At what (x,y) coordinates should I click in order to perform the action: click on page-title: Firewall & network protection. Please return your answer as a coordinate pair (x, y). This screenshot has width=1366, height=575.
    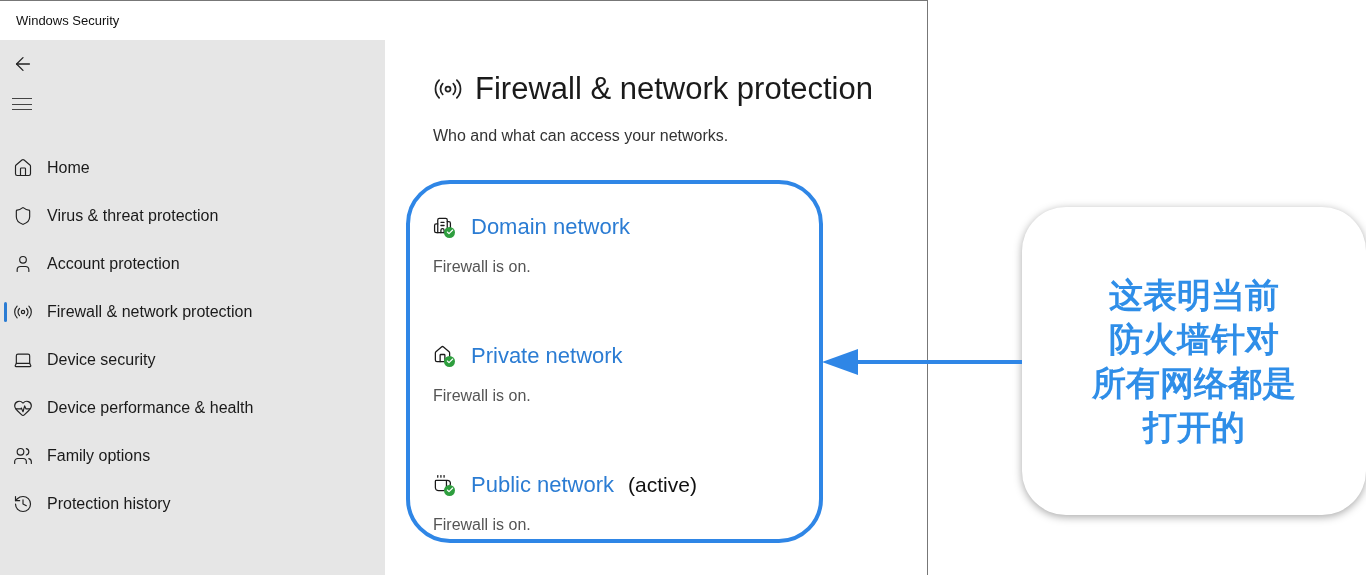
    Looking at the image, I should click on (674, 89).